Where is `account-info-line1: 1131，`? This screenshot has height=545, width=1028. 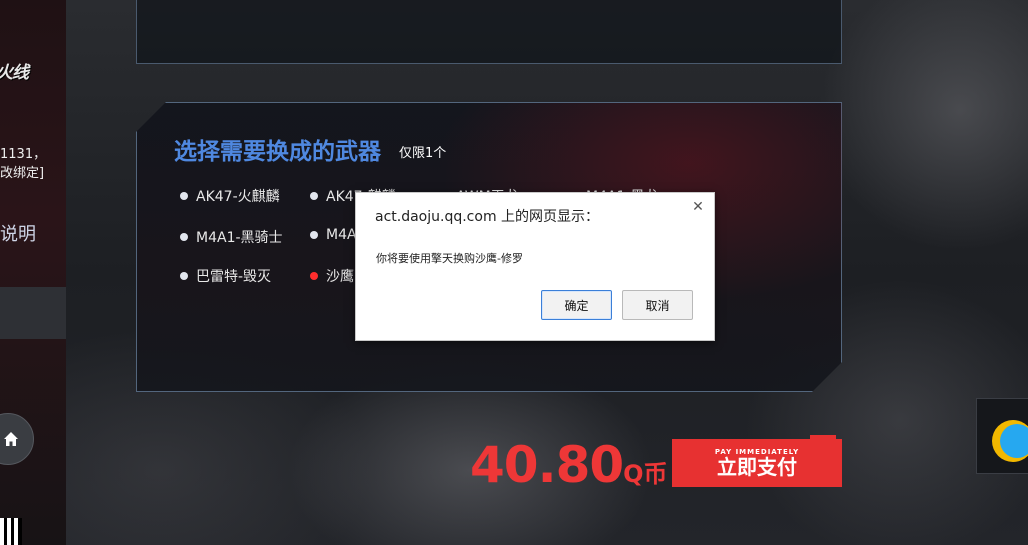
account-info-line1: 1131， is located at coordinates (23, 154).